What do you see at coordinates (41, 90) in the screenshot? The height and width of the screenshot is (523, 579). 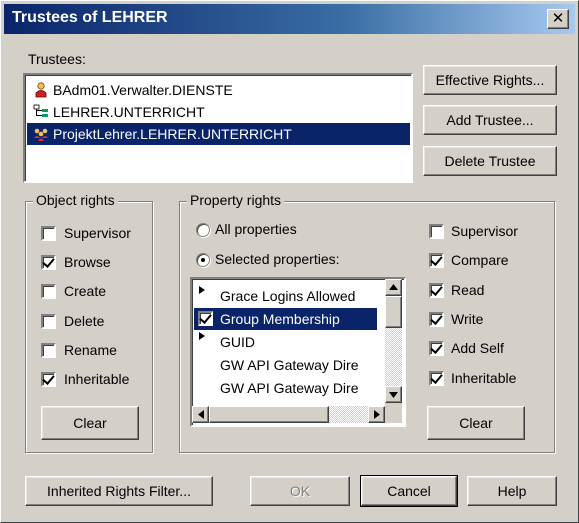 I see `user-icon` at bounding box center [41, 90].